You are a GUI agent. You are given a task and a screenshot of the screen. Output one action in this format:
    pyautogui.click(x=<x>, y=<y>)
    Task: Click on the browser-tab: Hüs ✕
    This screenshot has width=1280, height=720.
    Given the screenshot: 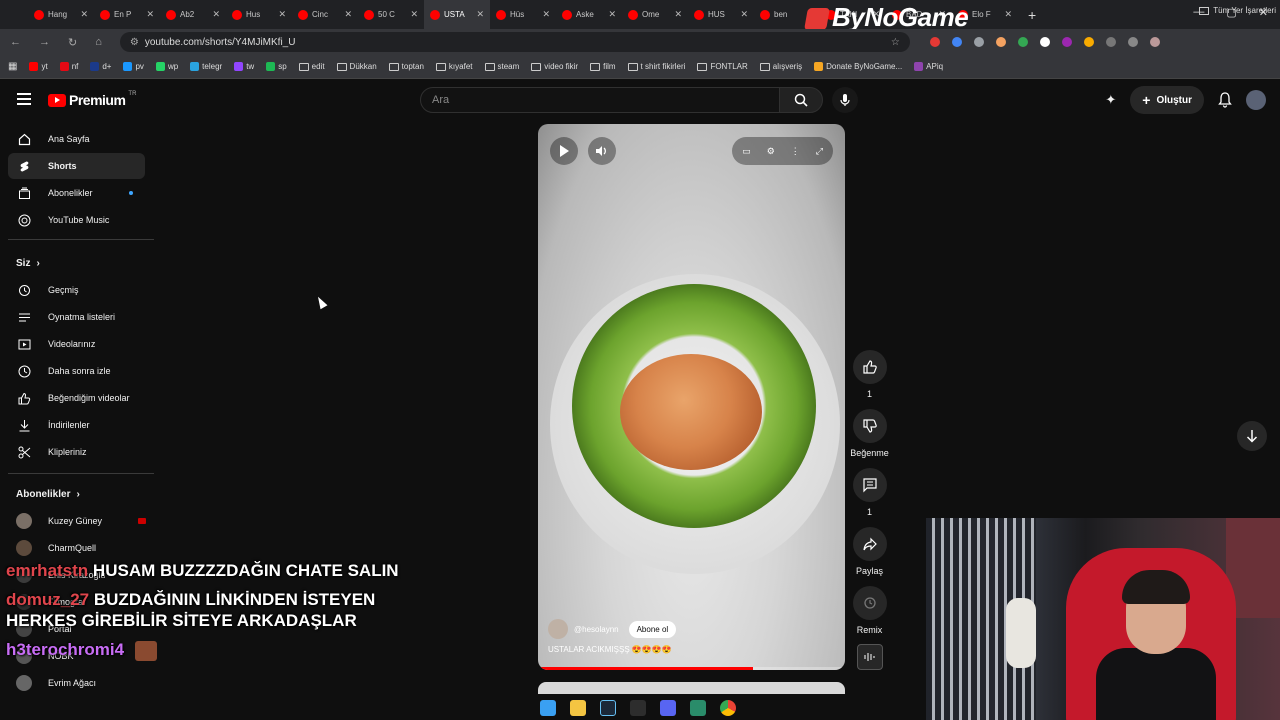 What is the action you would take?
    pyautogui.click(x=523, y=14)
    